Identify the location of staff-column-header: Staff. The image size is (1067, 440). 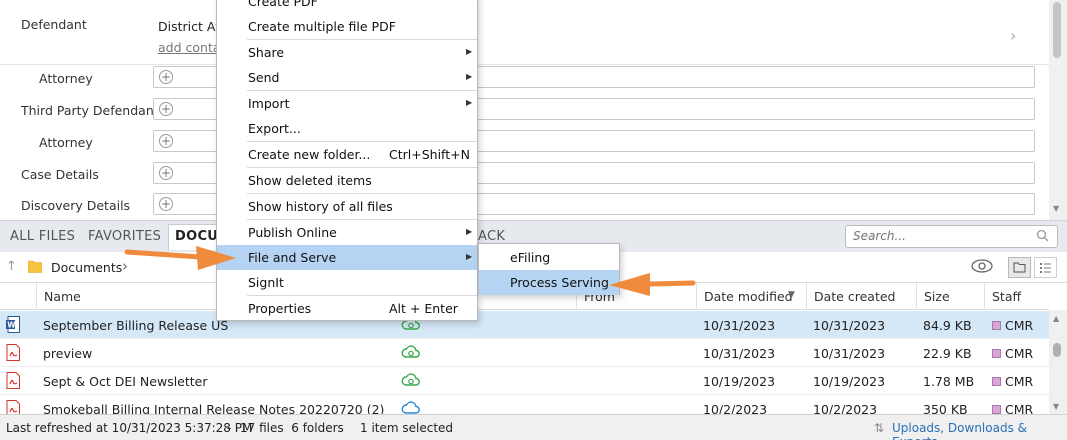
(1016, 296).